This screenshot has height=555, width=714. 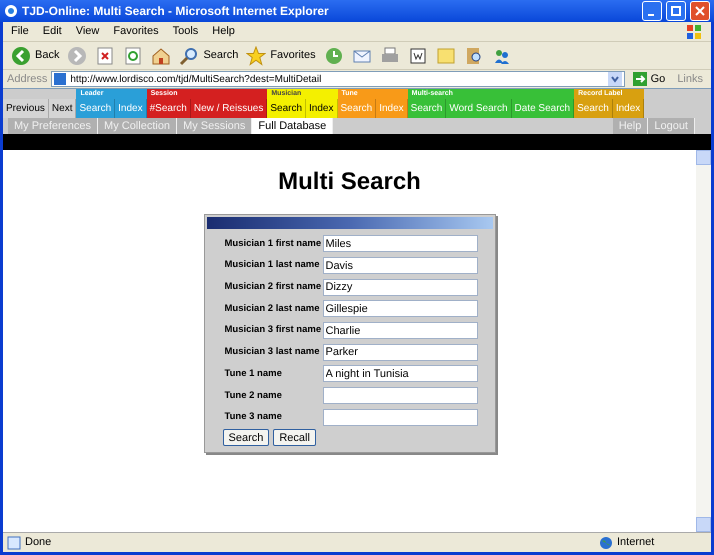 I want to click on document-icon, so click(x=418, y=56).